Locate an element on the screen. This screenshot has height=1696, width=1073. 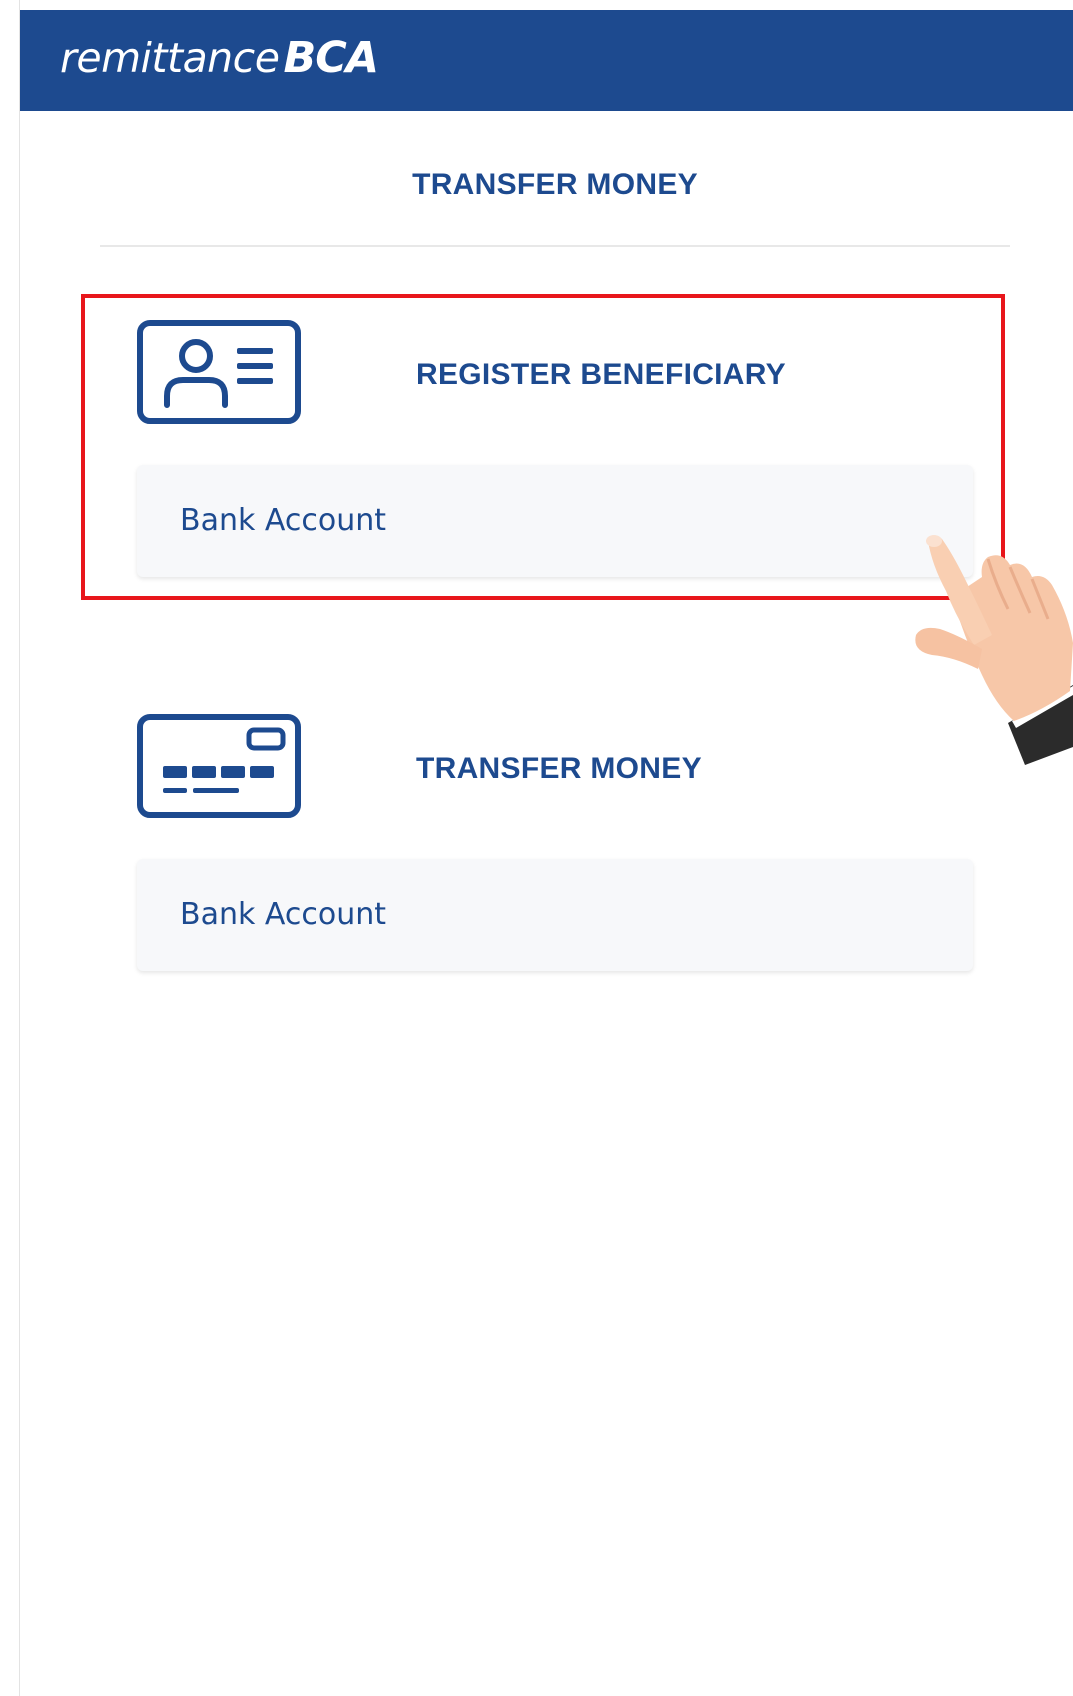
transfer-money-section: TRANSFER MONEY Bank Account is located at coordinates (557, 844).